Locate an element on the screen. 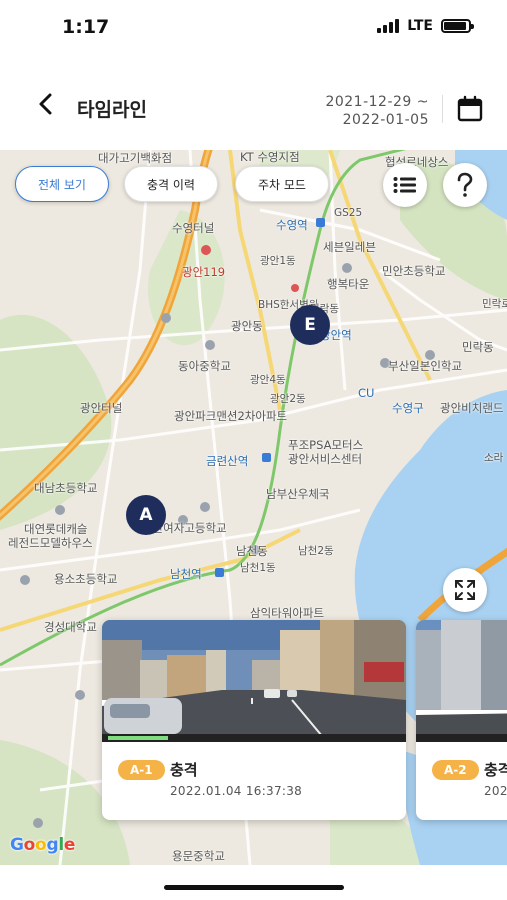  map-label: CU is located at coordinates (366, 393).